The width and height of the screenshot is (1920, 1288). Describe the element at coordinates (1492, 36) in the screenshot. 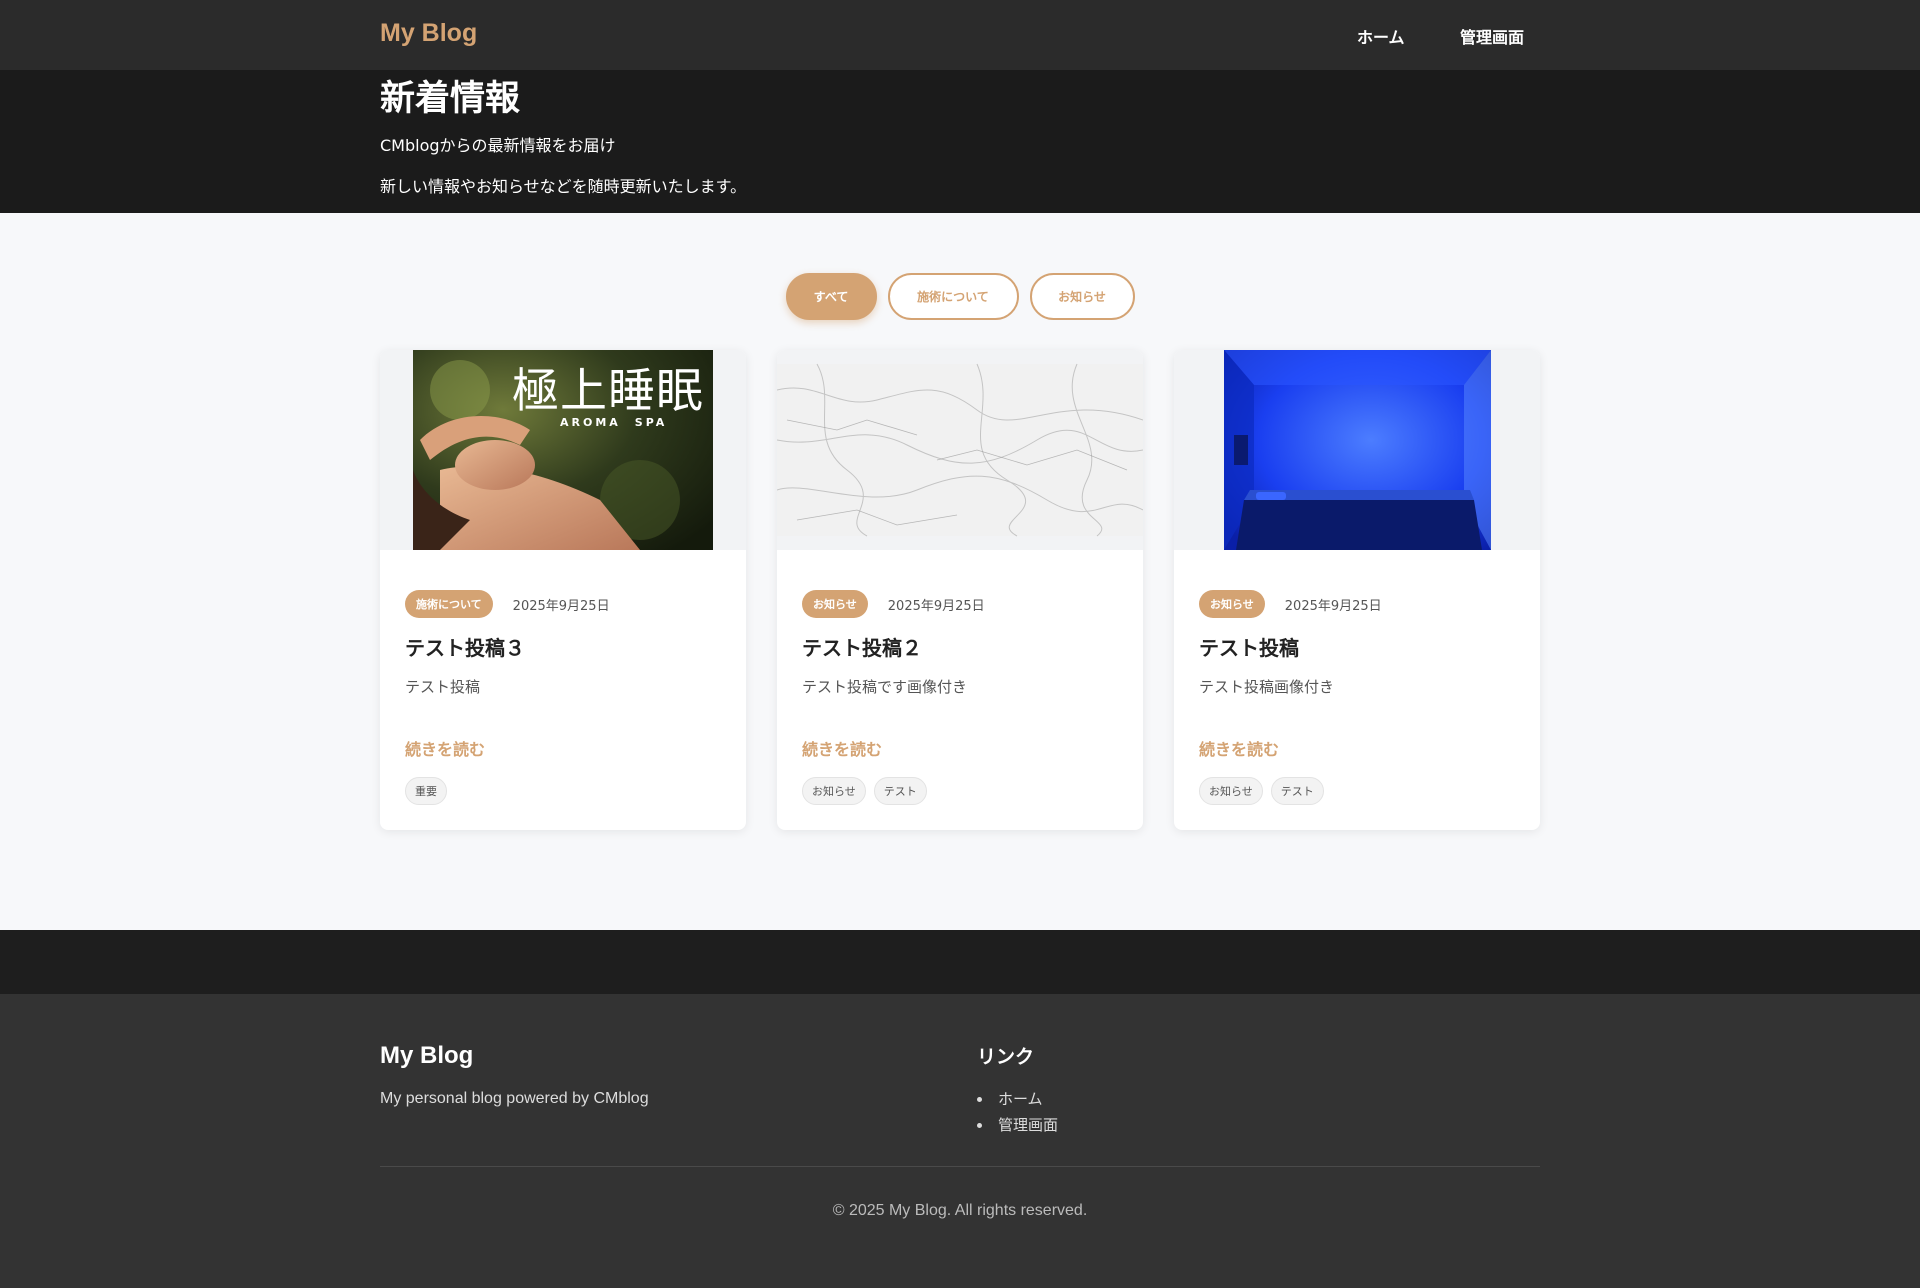

I see `nav-link-admin: 管理画面` at that location.